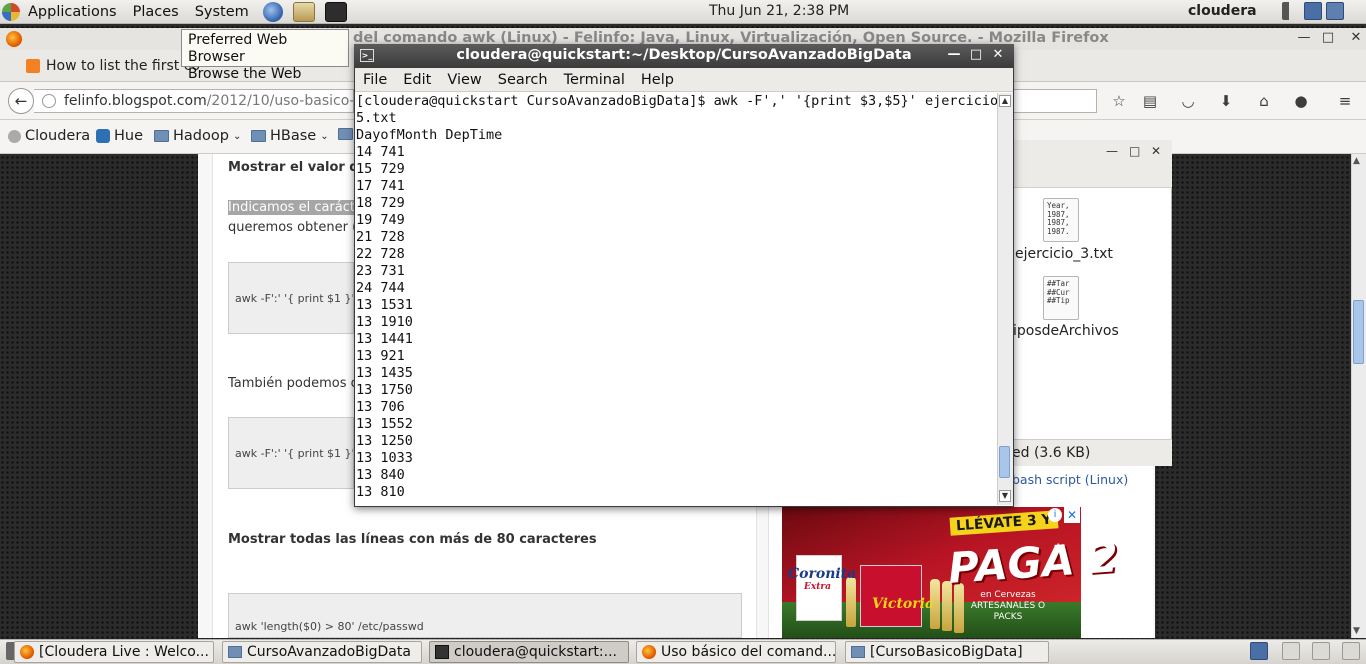  What do you see at coordinates (1356, 161) in the screenshot?
I see `scroll-up-arrow-icon: ▲` at bounding box center [1356, 161].